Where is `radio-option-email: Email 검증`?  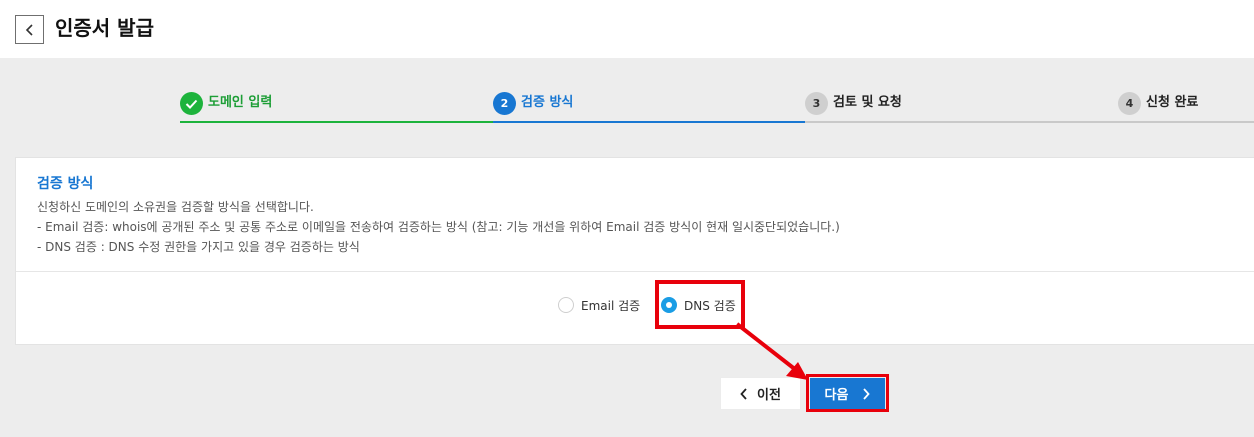 radio-option-email: Email 검증 is located at coordinates (599, 305).